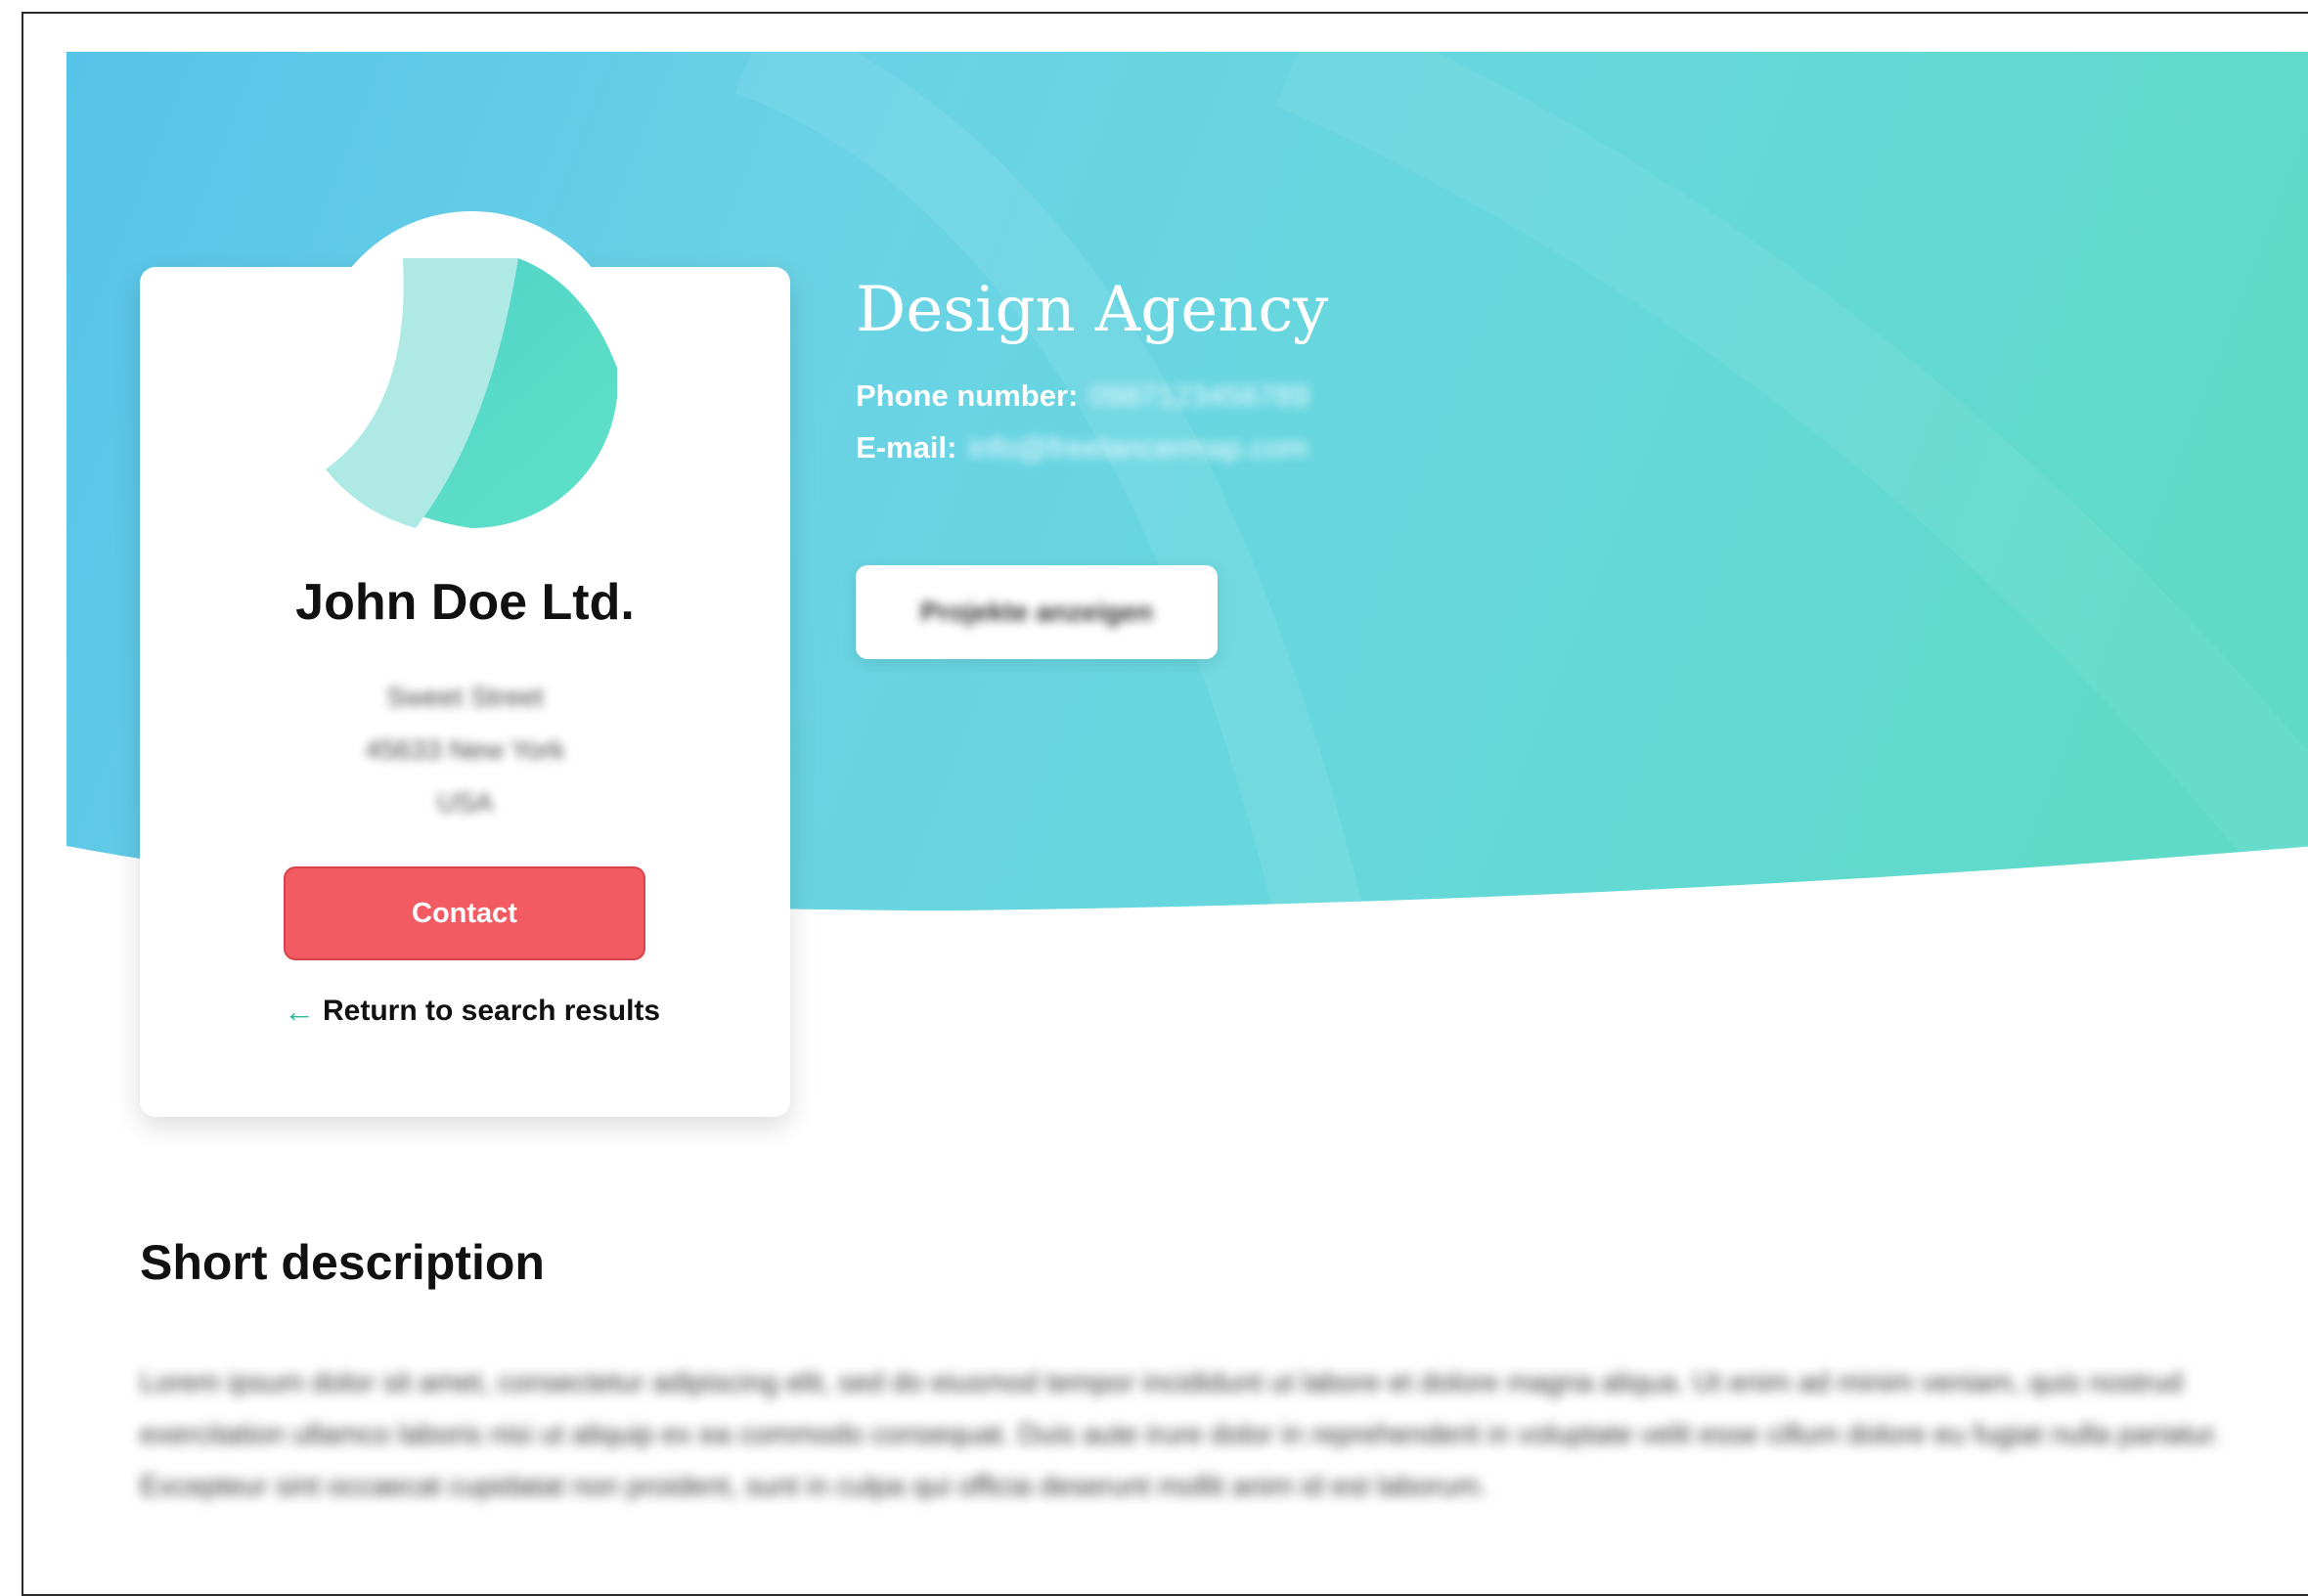 The height and width of the screenshot is (1596, 2308). Describe the element at coordinates (465, 697) in the screenshot. I see `address-street: Sweet Street` at that location.